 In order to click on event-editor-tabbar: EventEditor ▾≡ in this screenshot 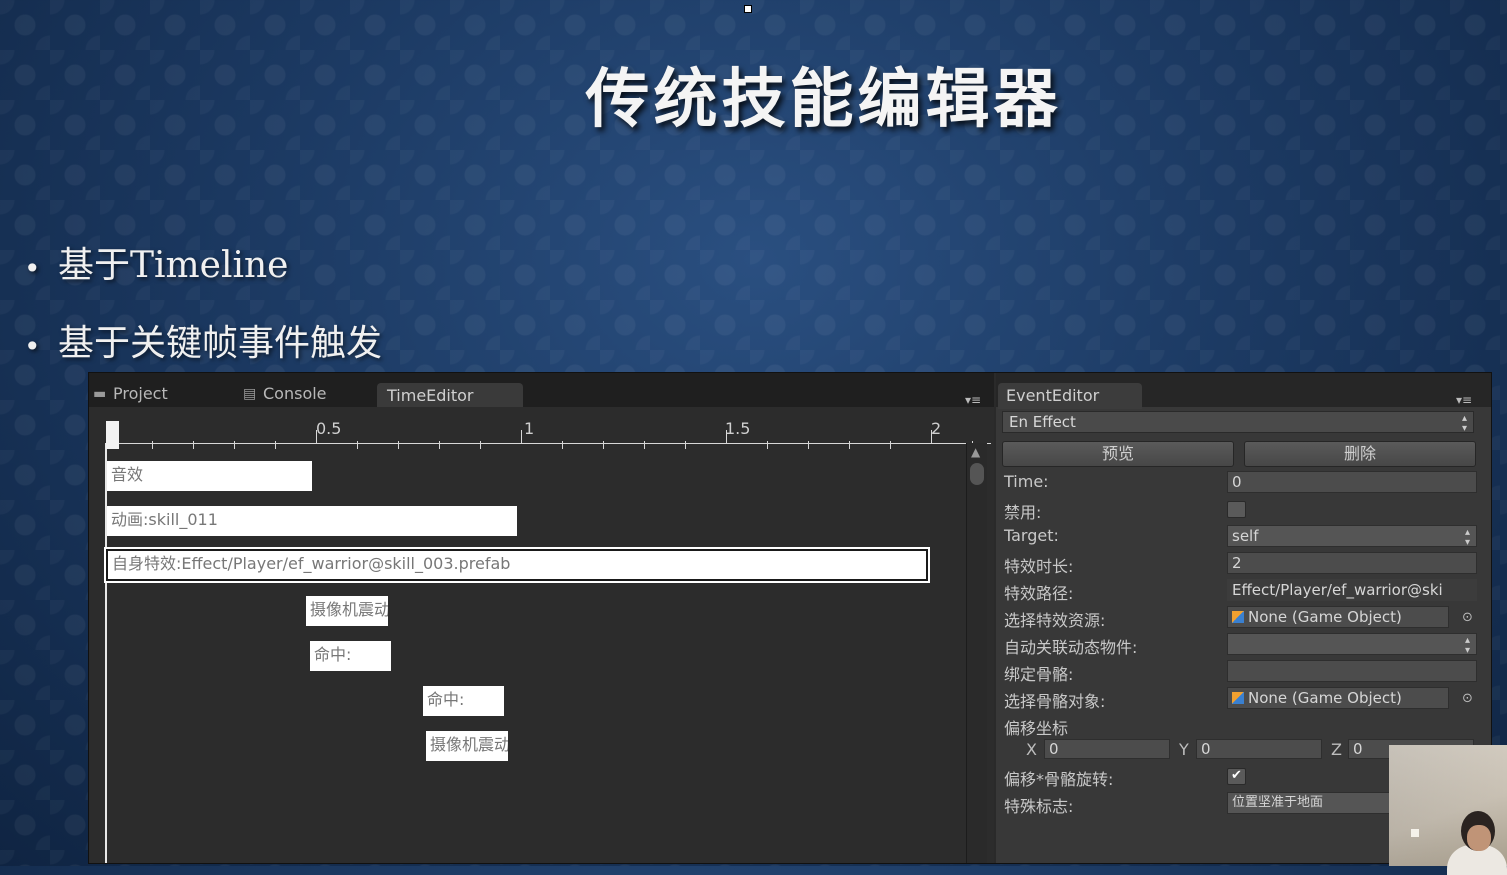, I will do `click(1243, 391)`.